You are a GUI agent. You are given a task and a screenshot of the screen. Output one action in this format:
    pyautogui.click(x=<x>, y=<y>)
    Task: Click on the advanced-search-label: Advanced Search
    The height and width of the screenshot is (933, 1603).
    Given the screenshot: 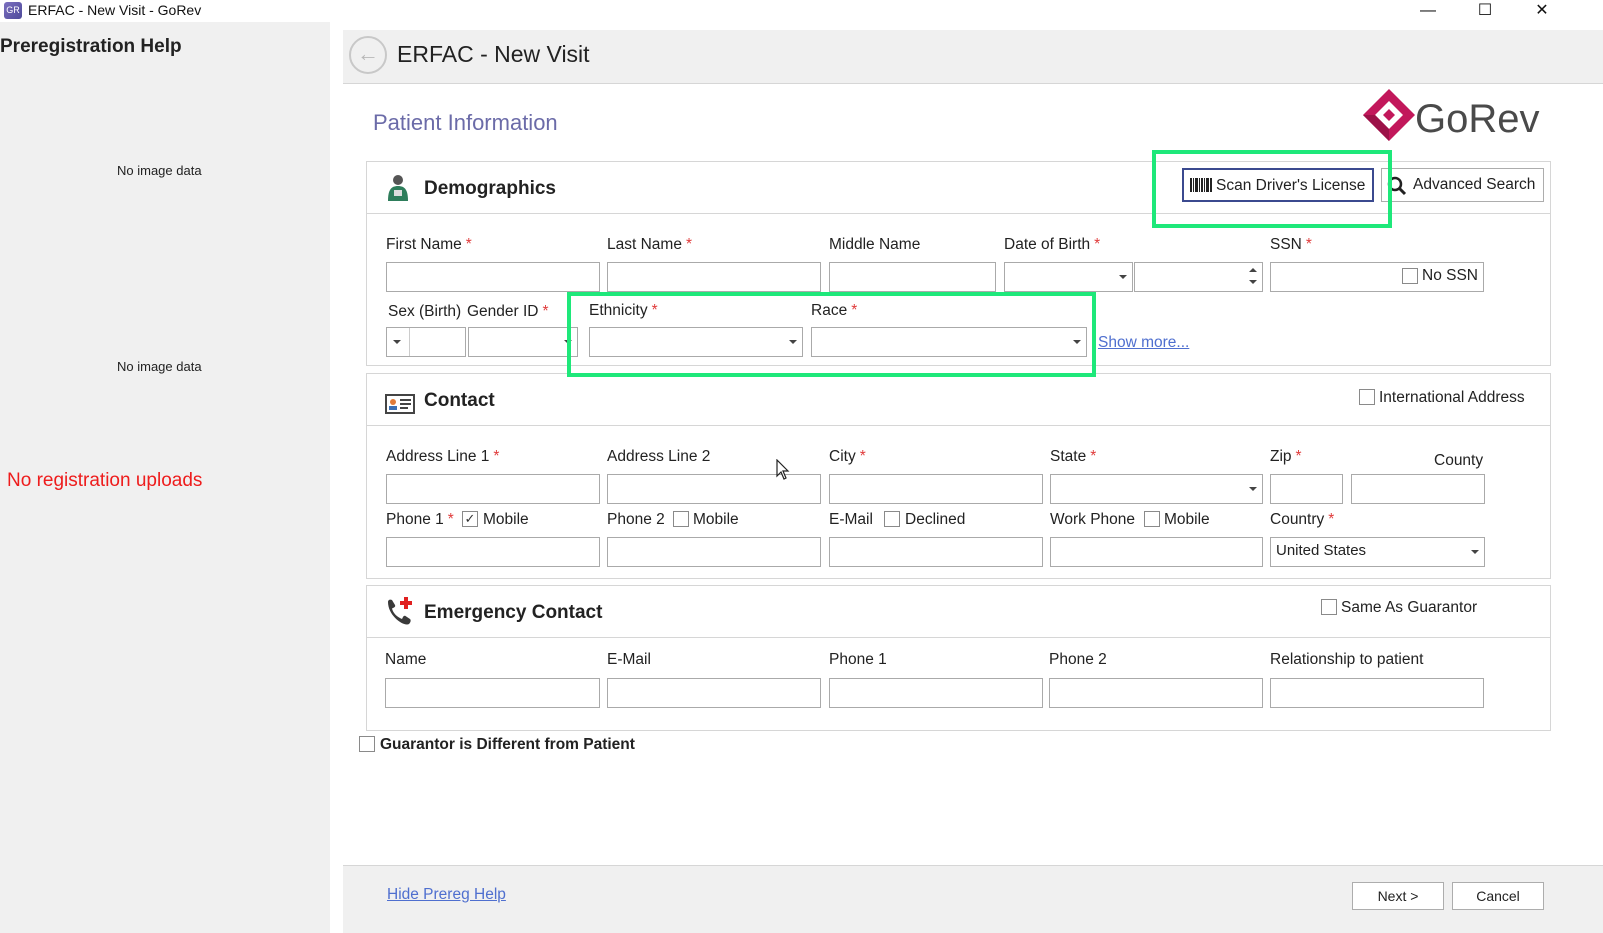 What is the action you would take?
    pyautogui.click(x=1474, y=184)
    